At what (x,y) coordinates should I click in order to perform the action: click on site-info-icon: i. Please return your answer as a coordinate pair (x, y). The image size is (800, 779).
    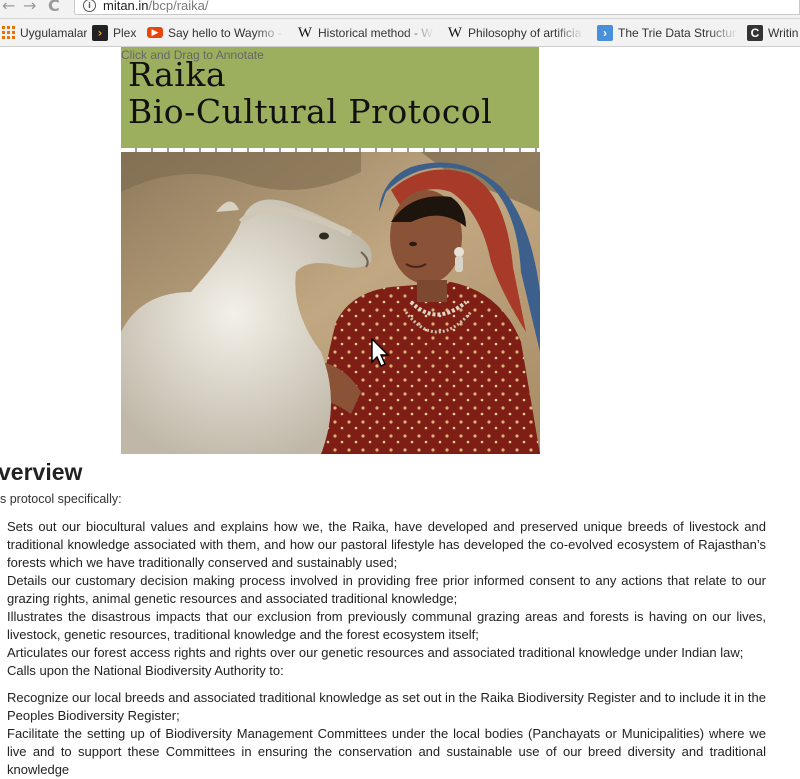
    Looking at the image, I should click on (89, 6).